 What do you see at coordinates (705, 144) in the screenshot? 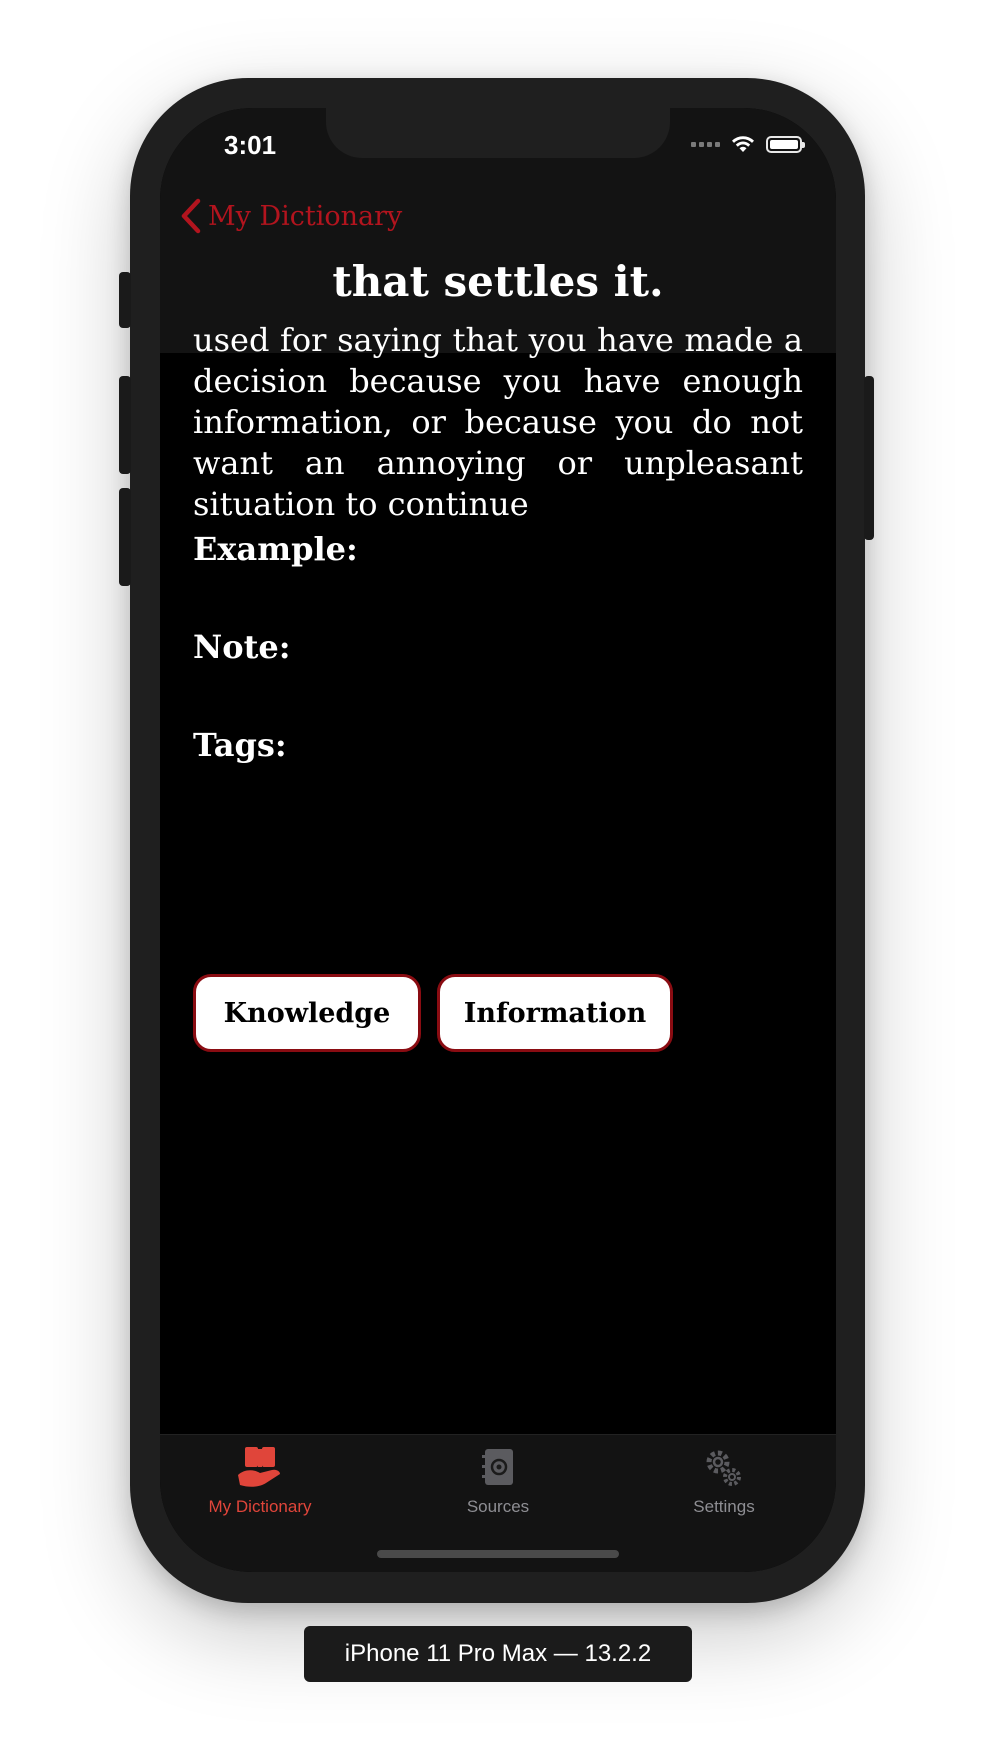
I see `cellular-signal-icon` at bounding box center [705, 144].